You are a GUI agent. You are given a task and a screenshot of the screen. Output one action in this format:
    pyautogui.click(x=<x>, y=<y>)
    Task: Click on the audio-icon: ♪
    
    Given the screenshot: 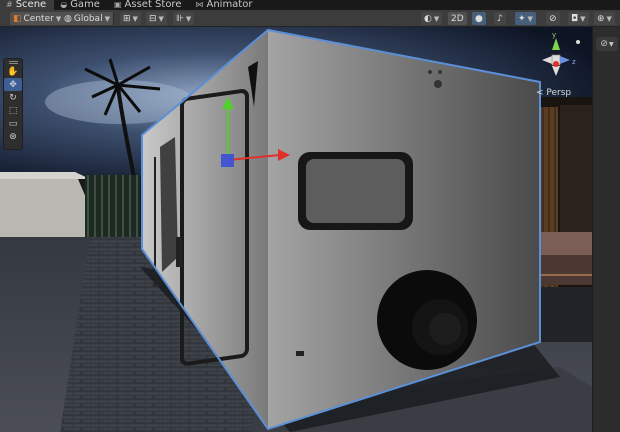 What is the action you would take?
    pyautogui.click(x=500, y=18)
    